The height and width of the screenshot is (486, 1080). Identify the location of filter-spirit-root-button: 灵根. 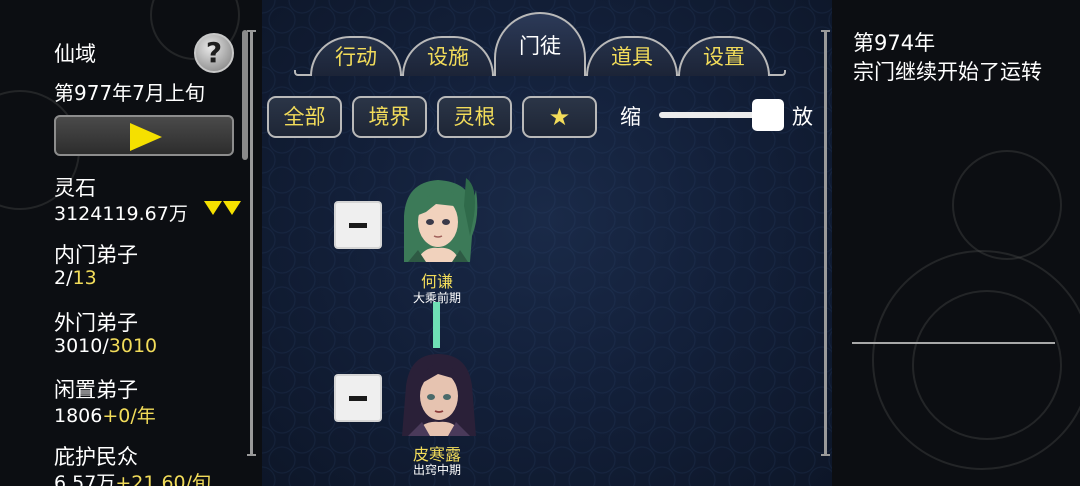
(474, 117).